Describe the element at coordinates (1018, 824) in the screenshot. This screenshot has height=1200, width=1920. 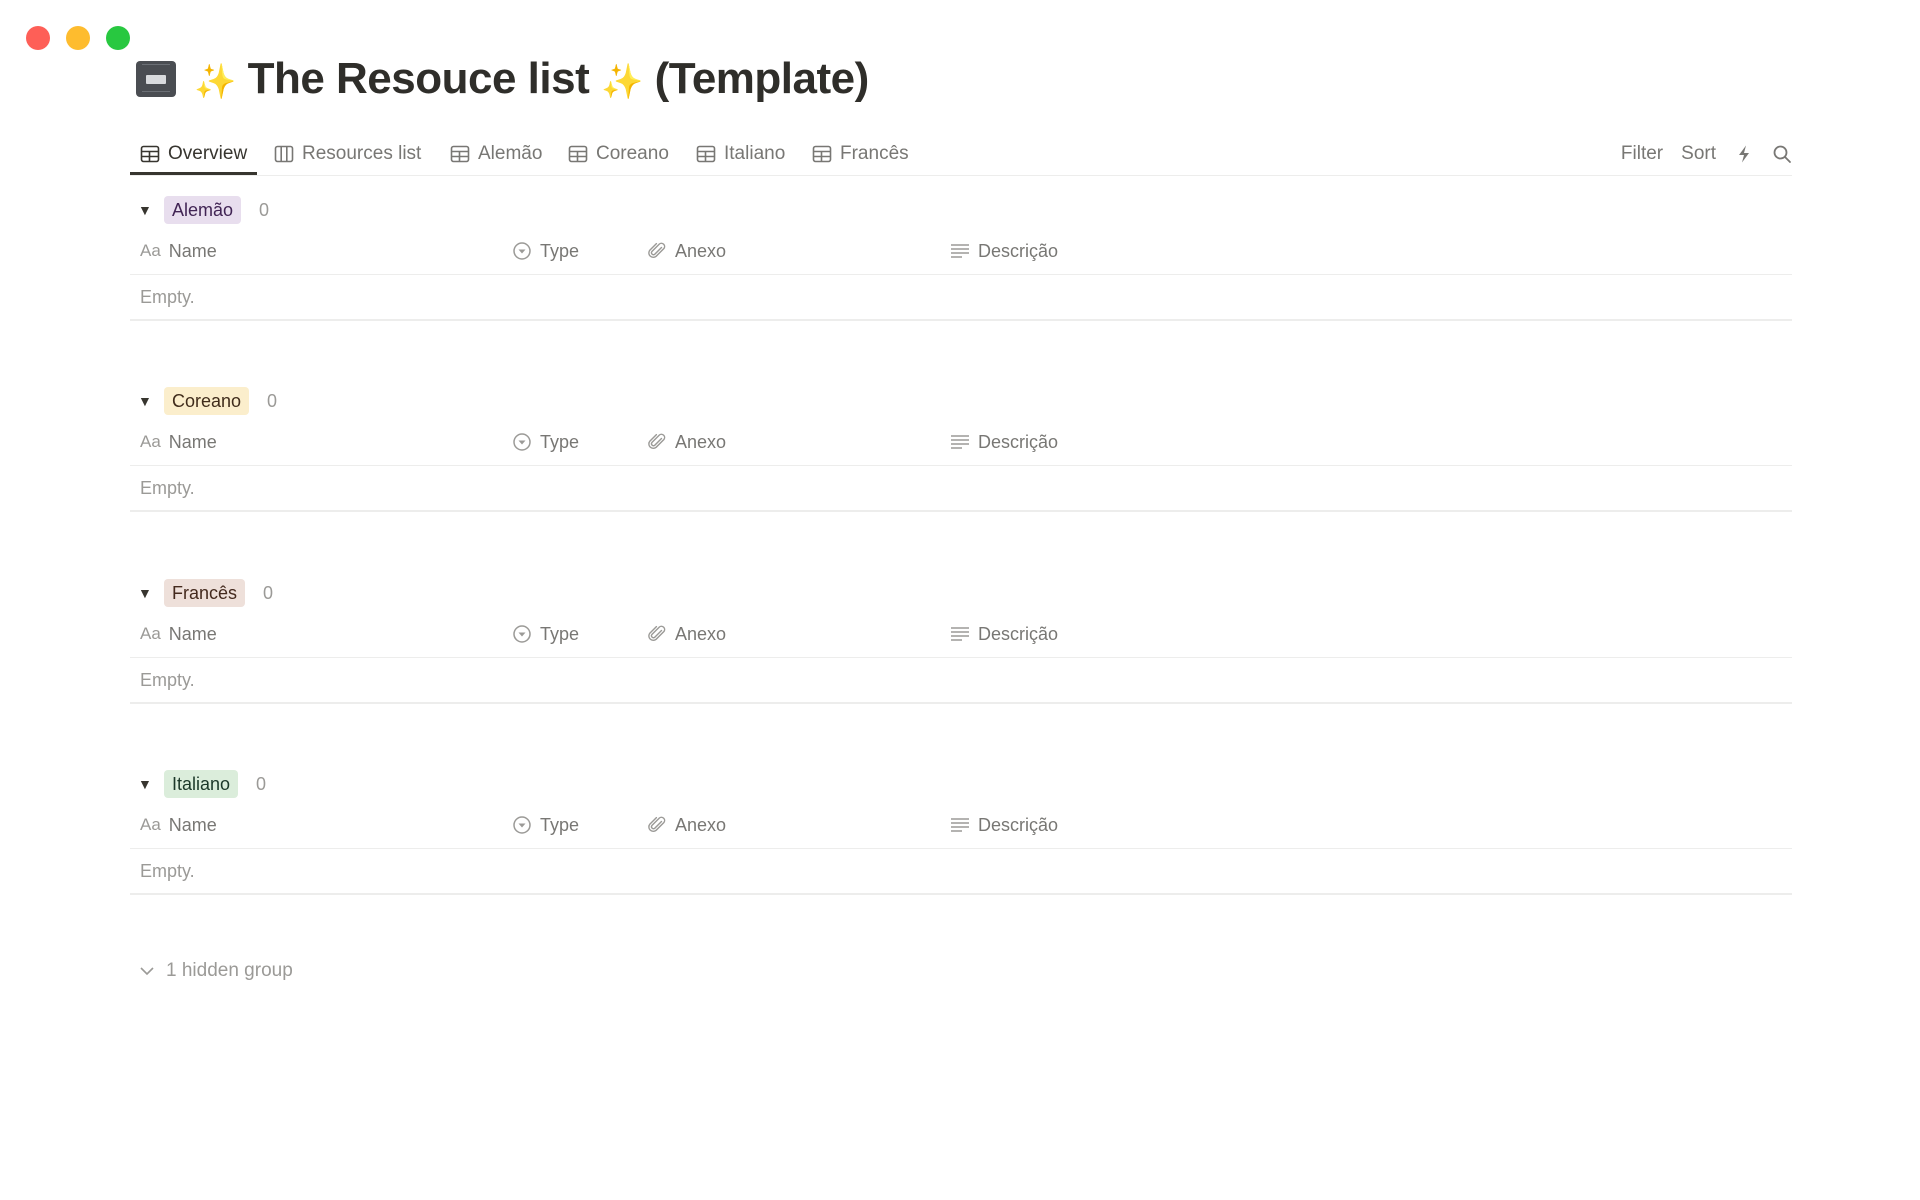
I see `column-label: Descrição` at that location.